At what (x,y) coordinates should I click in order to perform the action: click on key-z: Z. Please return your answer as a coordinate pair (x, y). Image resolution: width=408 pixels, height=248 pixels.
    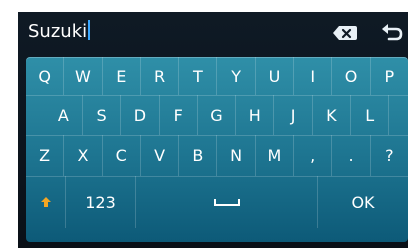
    Looking at the image, I should click on (45, 155).